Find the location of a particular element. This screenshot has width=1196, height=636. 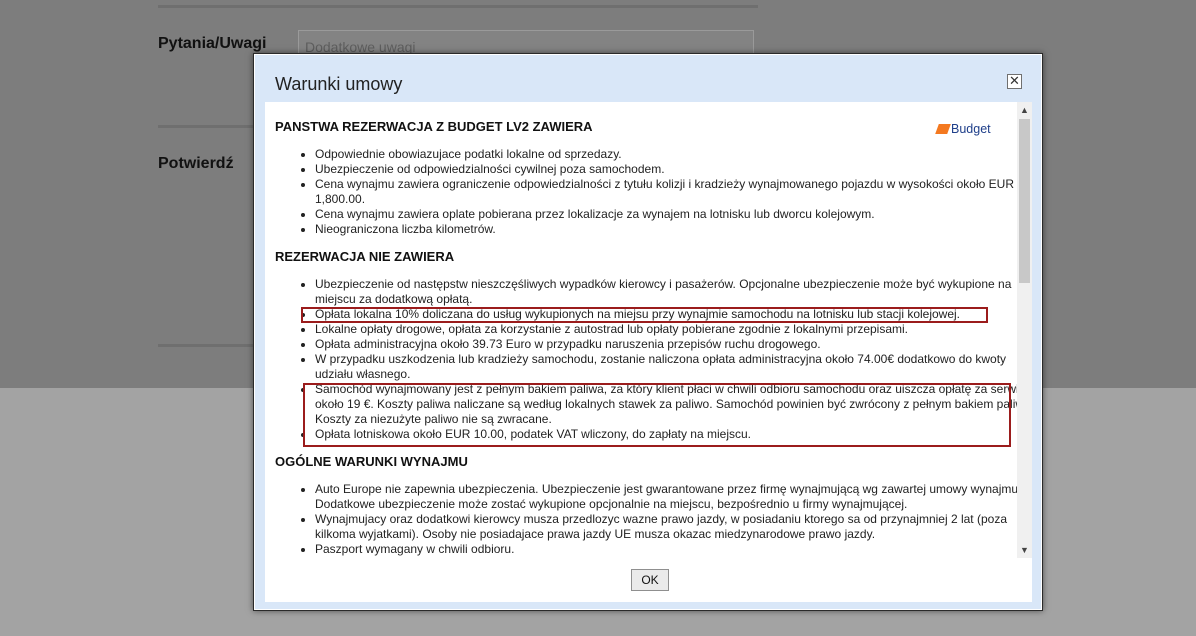

close-icon: ✕ is located at coordinates (1014, 81).